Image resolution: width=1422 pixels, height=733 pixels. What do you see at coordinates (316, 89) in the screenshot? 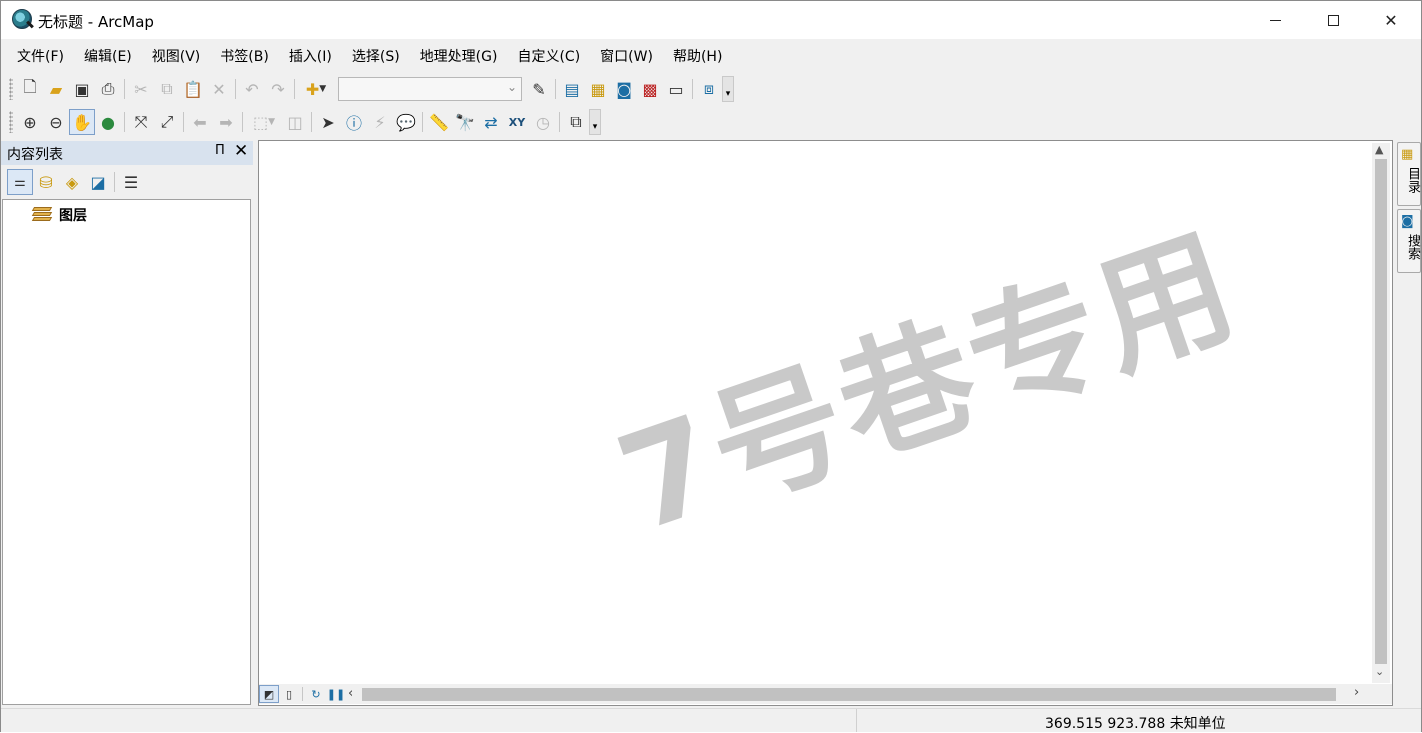
I see `add-data-button: ✚ ▼` at bounding box center [316, 89].